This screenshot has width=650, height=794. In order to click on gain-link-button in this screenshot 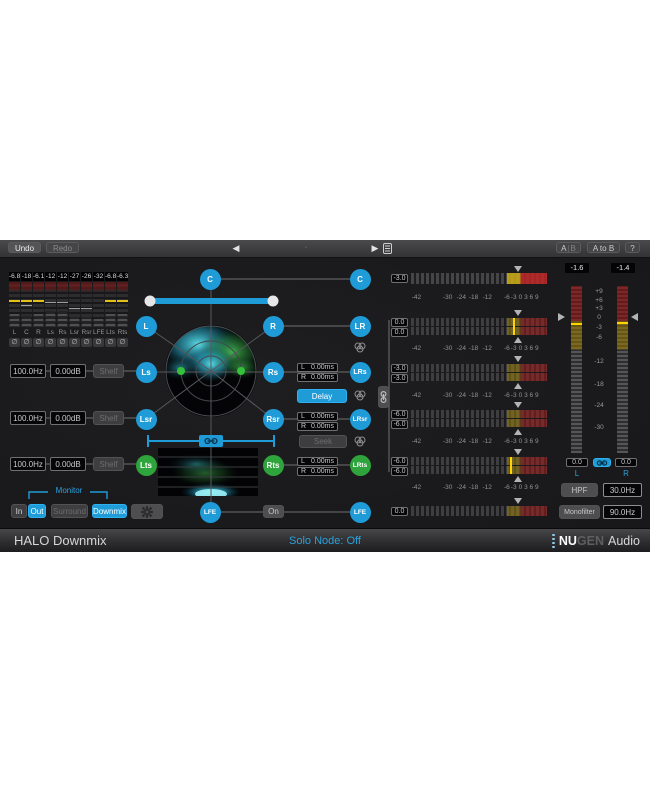, I will do `click(383, 397)`.